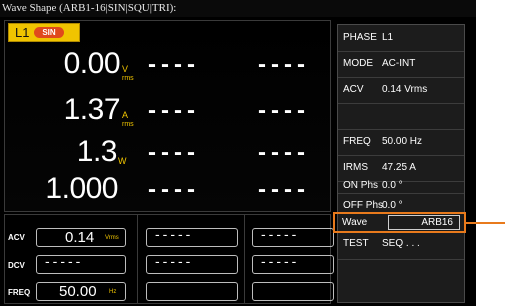 The height and width of the screenshot is (306, 505). What do you see at coordinates (122, 161) in the screenshot?
I see `power-unit: W` at bounding box center [122, 161].